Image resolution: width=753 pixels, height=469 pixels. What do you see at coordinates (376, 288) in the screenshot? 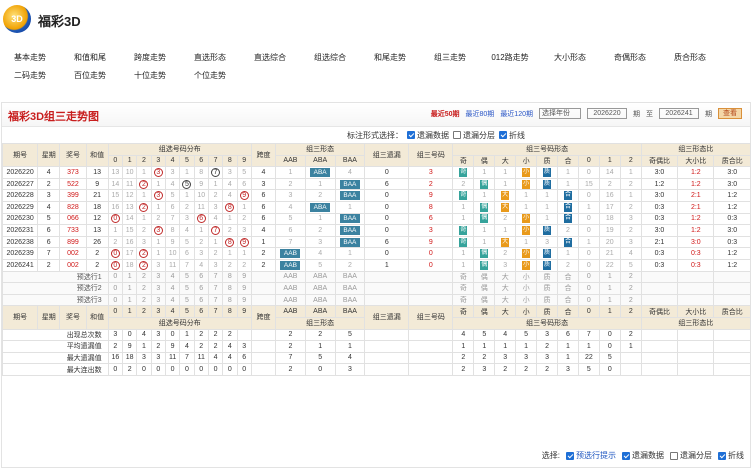
I see `forecast-row: 预选行2 0 1 2 3 4 5 6 7 8 9 AAB ABA BAA 奇偶大小质合 0 1 2` at bounding box center [376, 288].